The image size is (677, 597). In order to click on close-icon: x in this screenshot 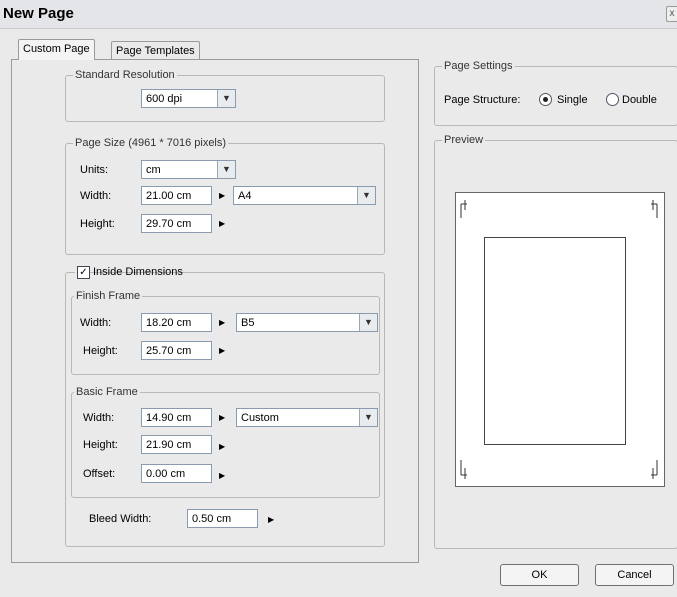, I will do `click(671, 14)`.